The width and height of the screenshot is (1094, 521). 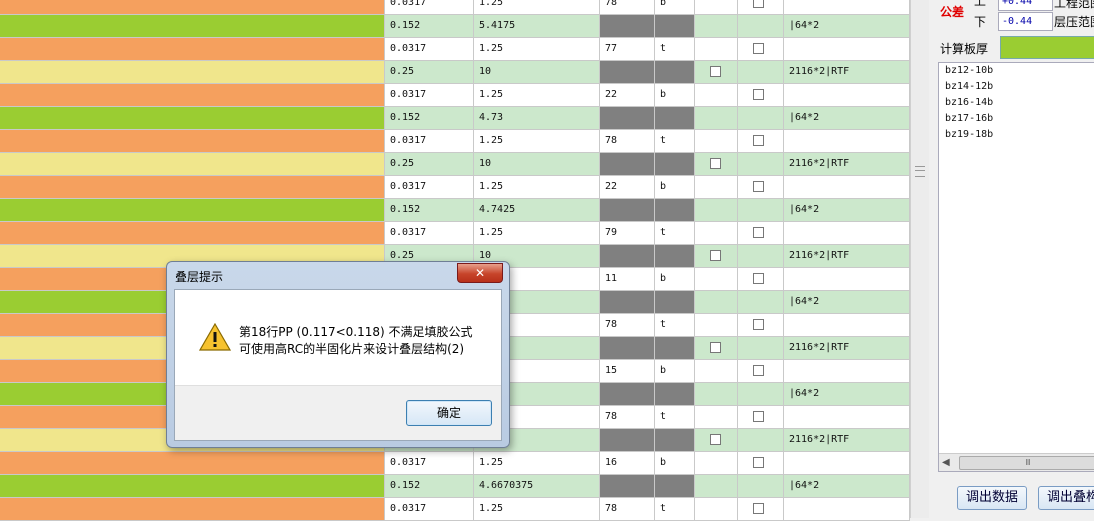 What do you see at coordinates (1026, 463) in the screenshot?
I see `scroll-thumb: Ⅲ` at bounding box center [1026, 463].